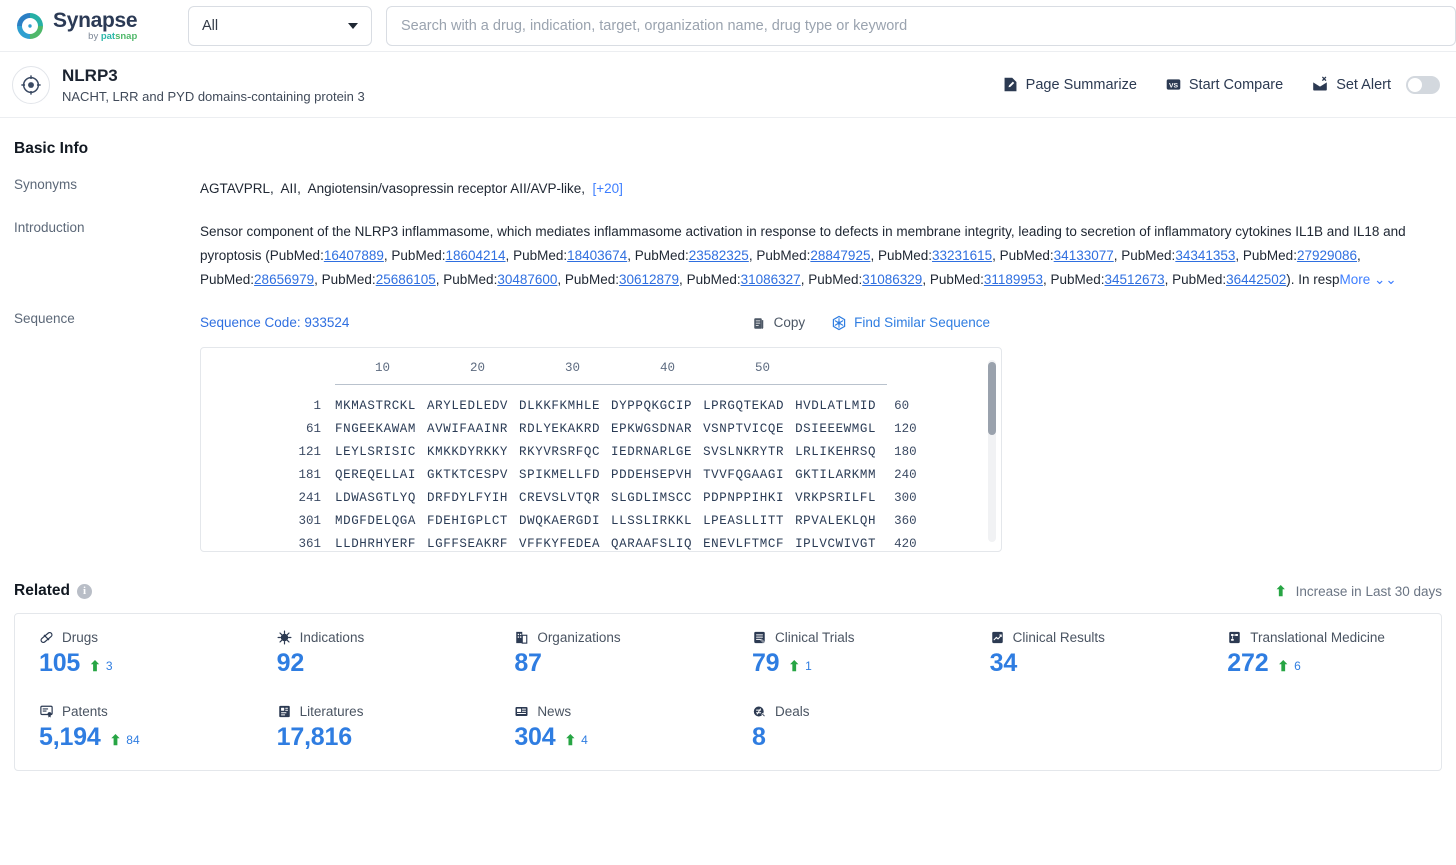  I want to click on find-similar-sequence-button: Find Similar Sequence, so click(910, 323).